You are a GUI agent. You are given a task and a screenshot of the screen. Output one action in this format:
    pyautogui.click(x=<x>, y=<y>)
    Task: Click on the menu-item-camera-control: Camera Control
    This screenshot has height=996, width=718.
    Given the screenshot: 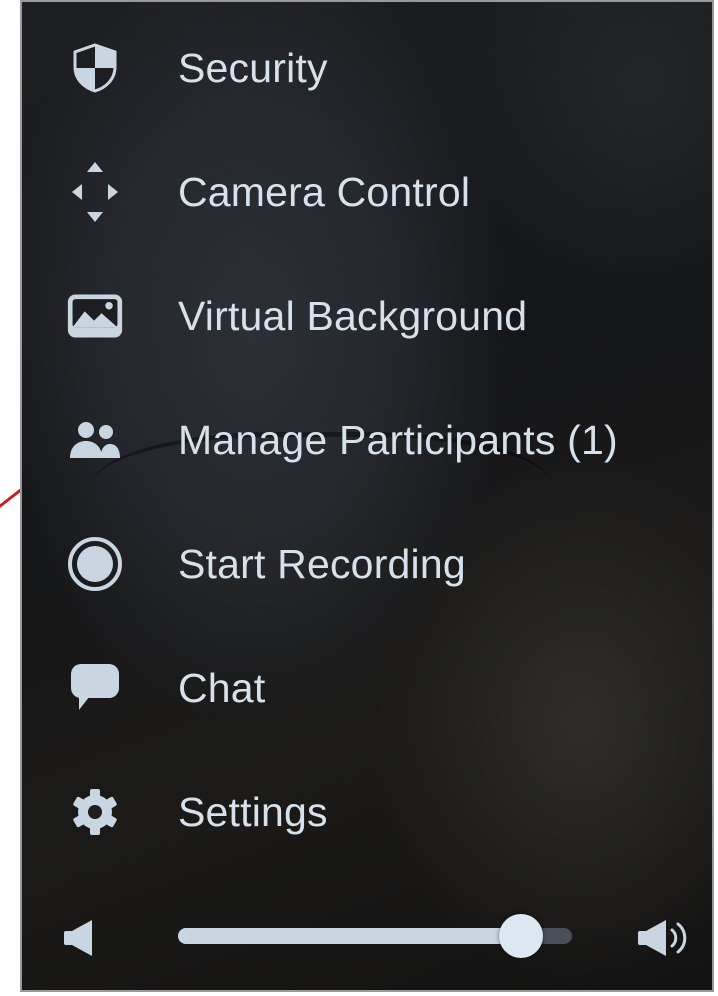 What is the action you would take?
    pyautogui.click(x=367, y=192)
    